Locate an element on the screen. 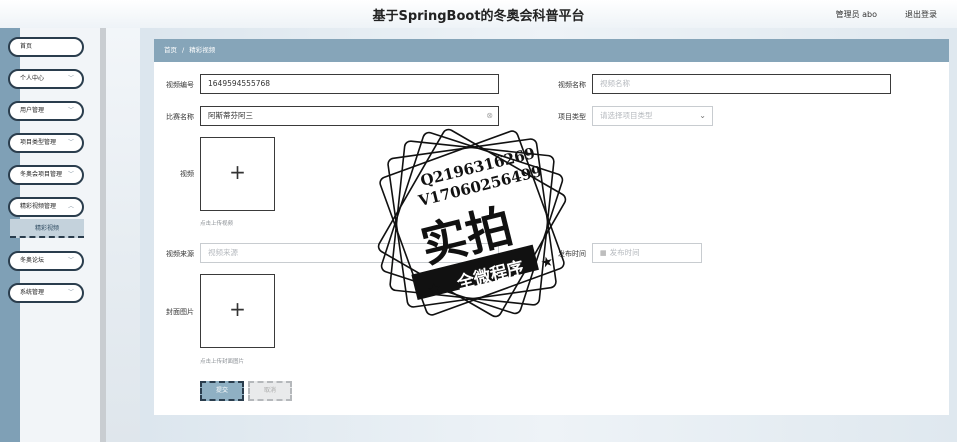 The image size is (957, 442). sidebar-item-label: 冬奥会项目管理 is located at coordinates (41, 174).